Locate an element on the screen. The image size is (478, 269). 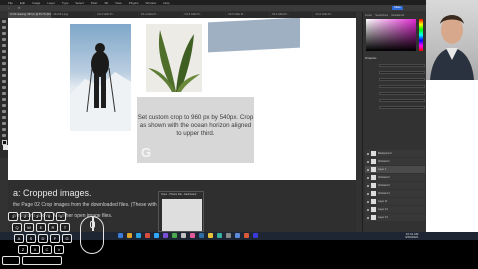
menu-type: Type is located at coordinates (65, 3).